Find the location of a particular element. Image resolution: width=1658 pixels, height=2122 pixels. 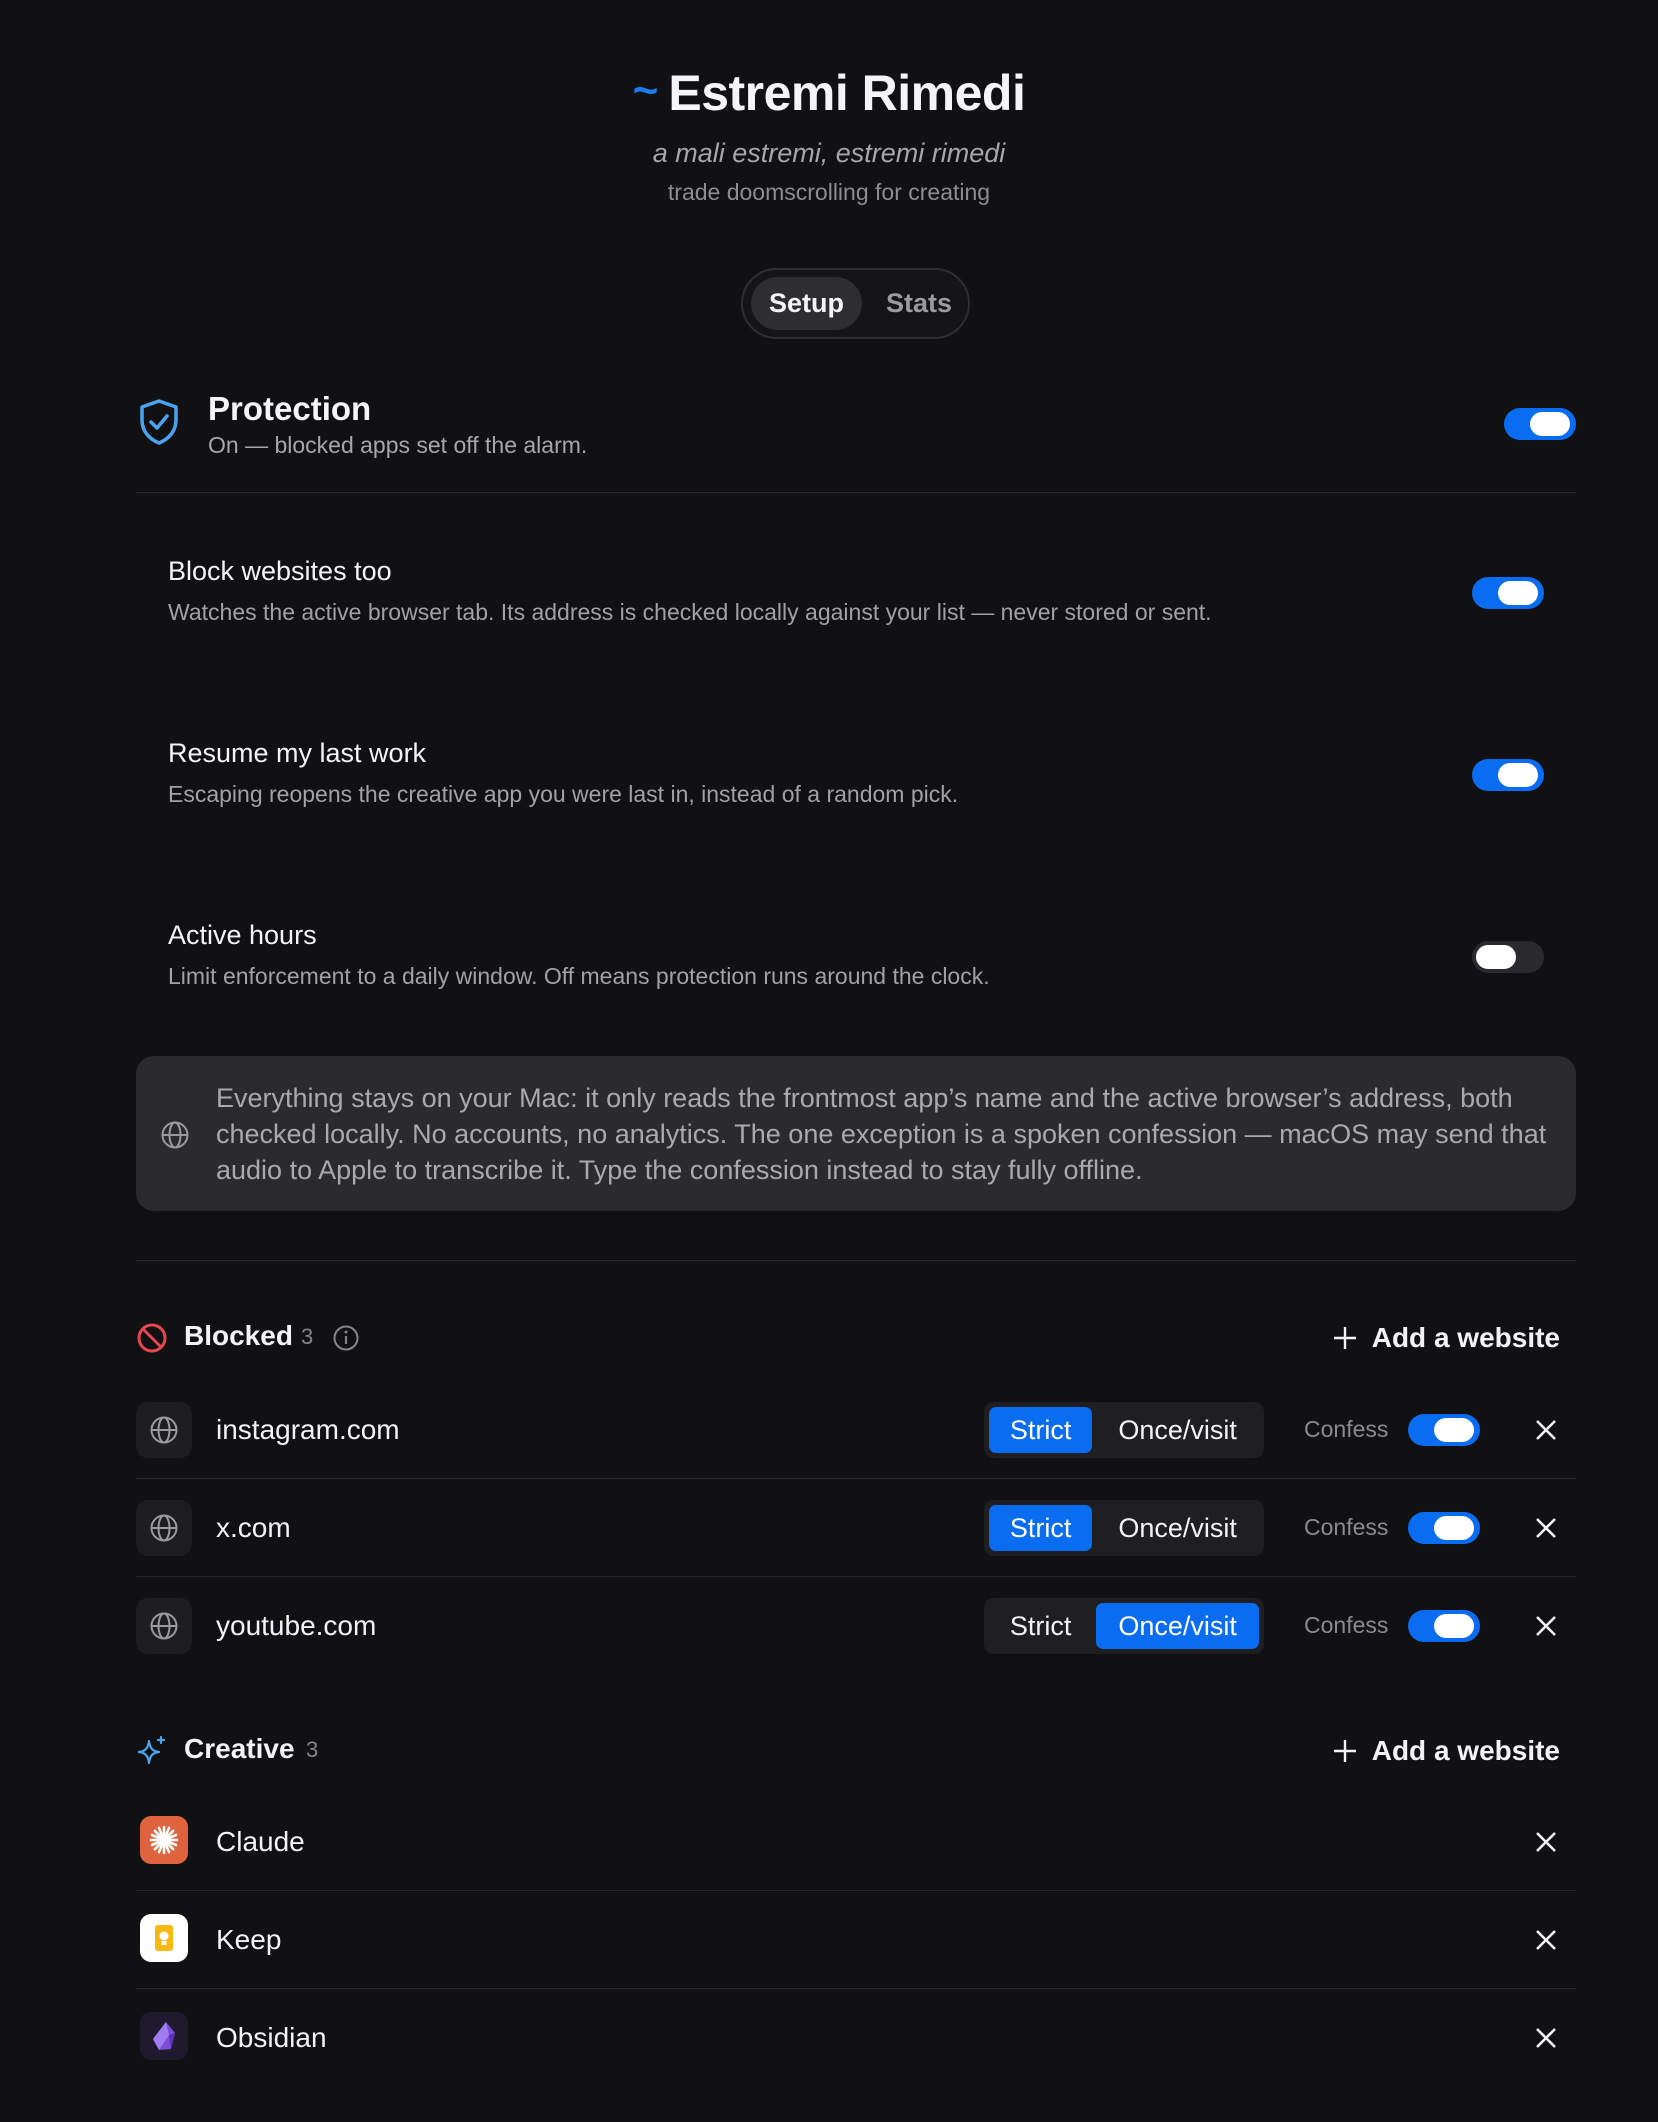

app-name: Obsidian is located at coordinates (271, 2037).